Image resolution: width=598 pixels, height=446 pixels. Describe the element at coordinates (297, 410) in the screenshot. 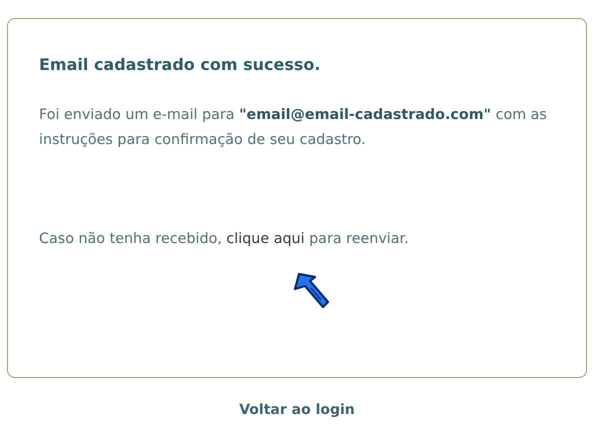

I see `back-to-login-link: Voltar ao login` at that location.